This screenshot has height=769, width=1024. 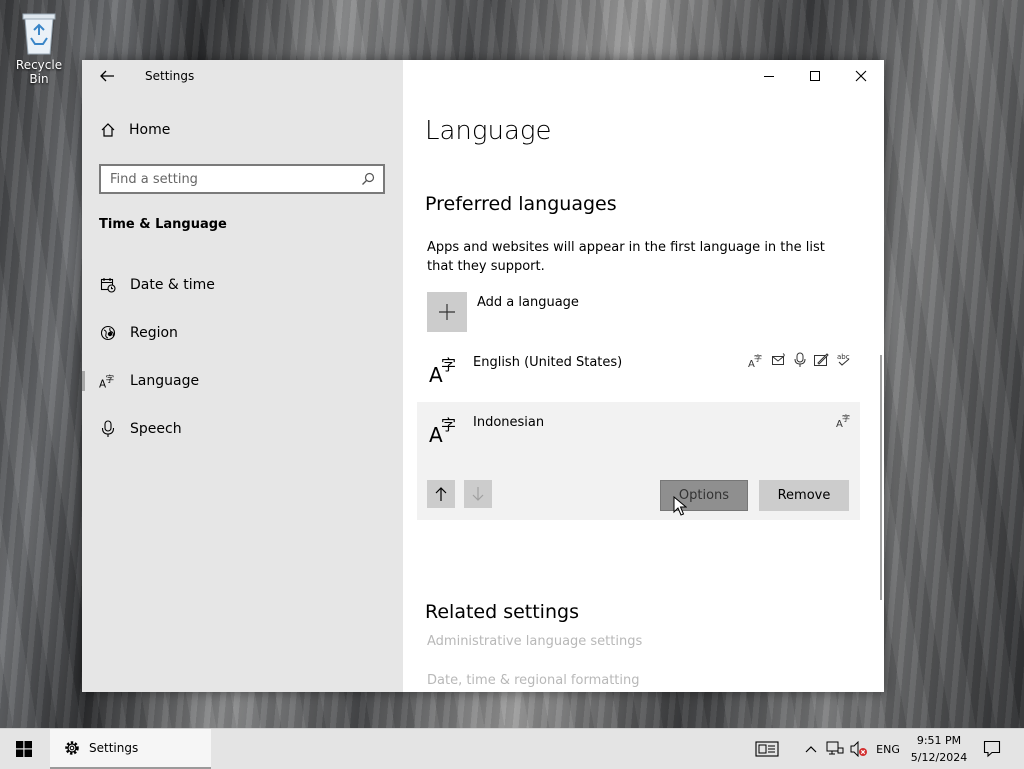 I want to click on sidebar-item-region: Region, so click(x=242, y=333).